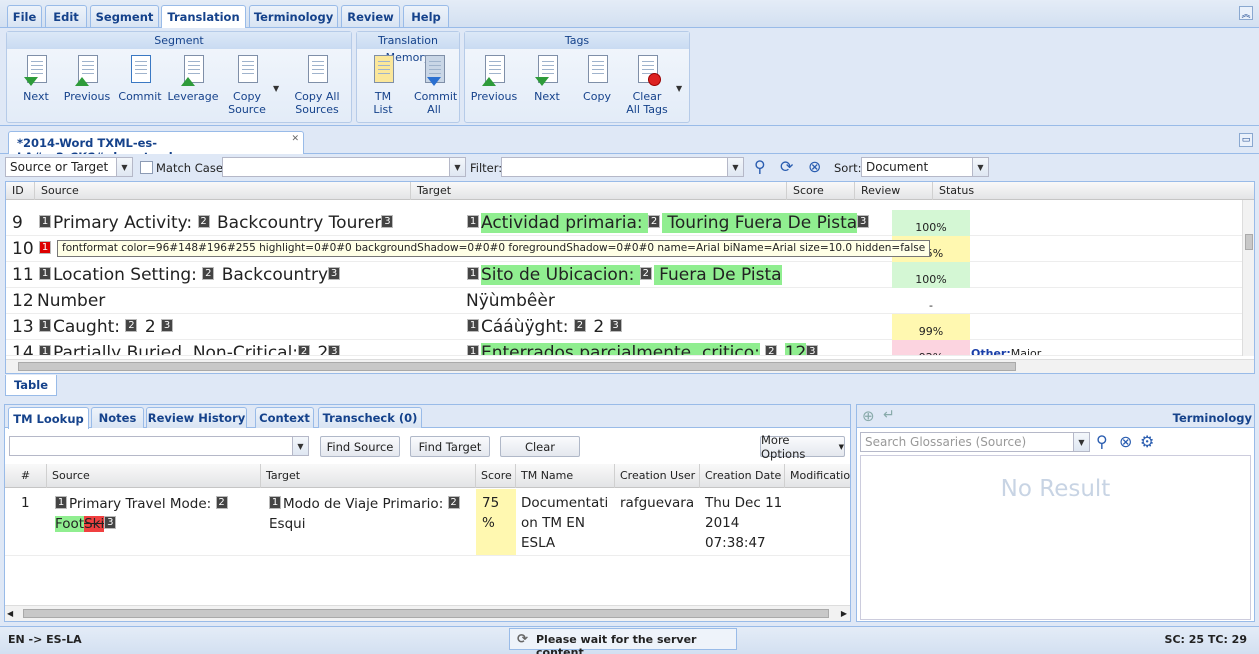 The width and height of the screenshot is (1259, 654). What do you see at coordinates (383, 85) in the screenshot?
I see `tm-list-button: TM List` at bounding box center [383, 85].